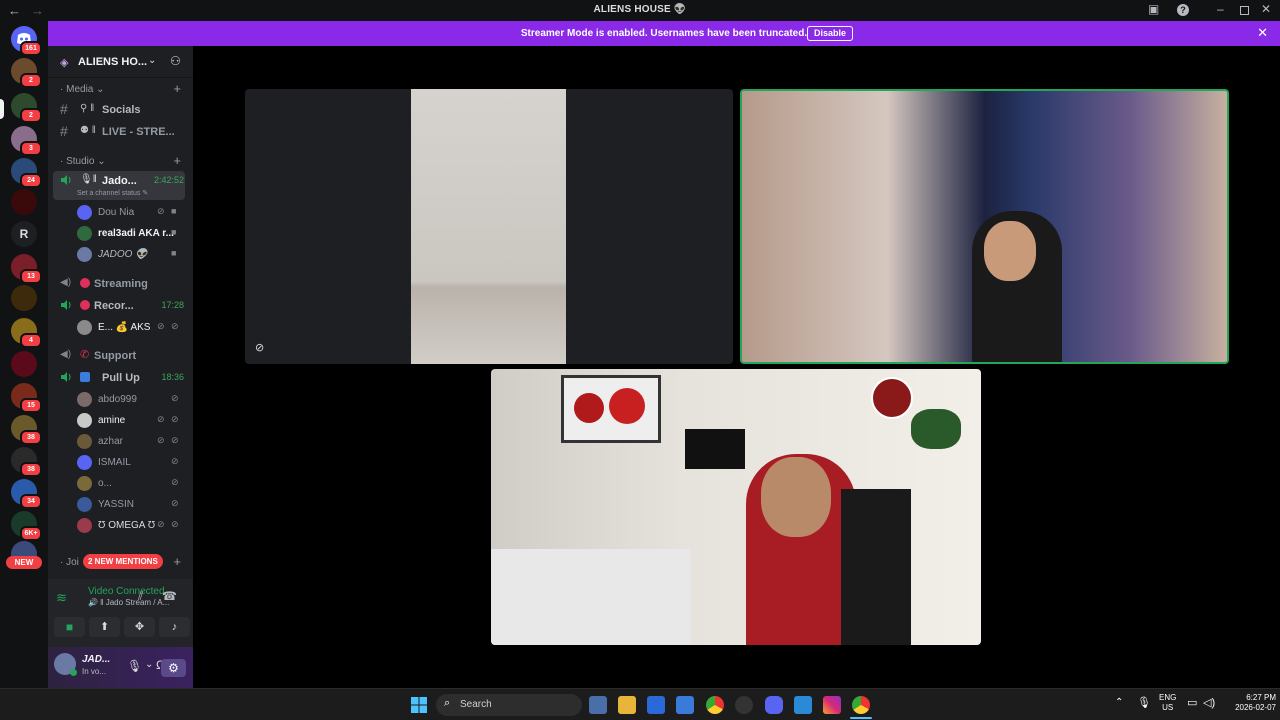 This screenshot has width=1280, height=720. Describe the element at coordinates (1119, 702) in the screenshot. I see `tray-chevron-icon: ⌃` at that location.